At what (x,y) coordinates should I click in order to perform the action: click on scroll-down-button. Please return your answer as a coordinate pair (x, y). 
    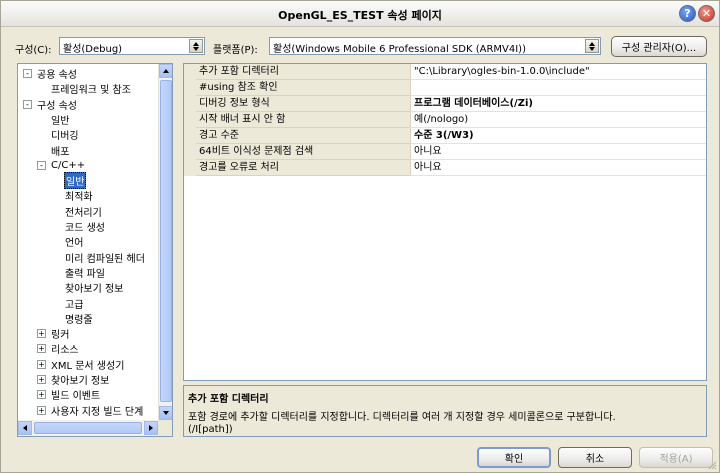
    Looking at the image, I should click on (165, 413).